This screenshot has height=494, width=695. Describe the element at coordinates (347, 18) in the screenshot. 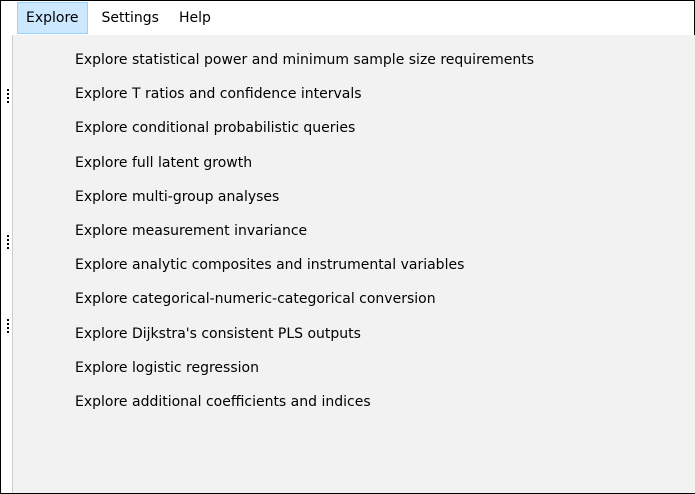

I see `menu-bar: Explore Settings Help` at that location.